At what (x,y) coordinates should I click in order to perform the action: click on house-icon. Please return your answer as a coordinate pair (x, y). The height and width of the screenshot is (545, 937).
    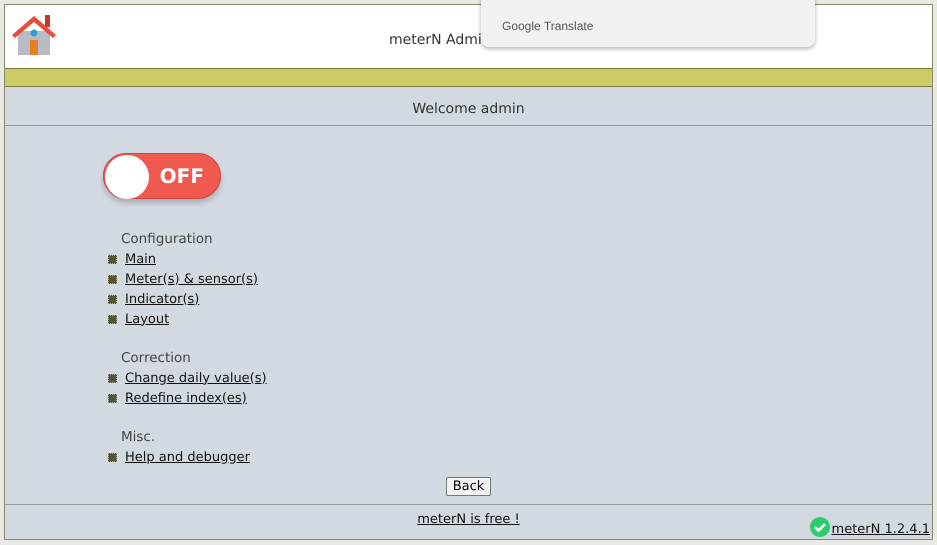
    Looking at the image, I should click on (34, 34).